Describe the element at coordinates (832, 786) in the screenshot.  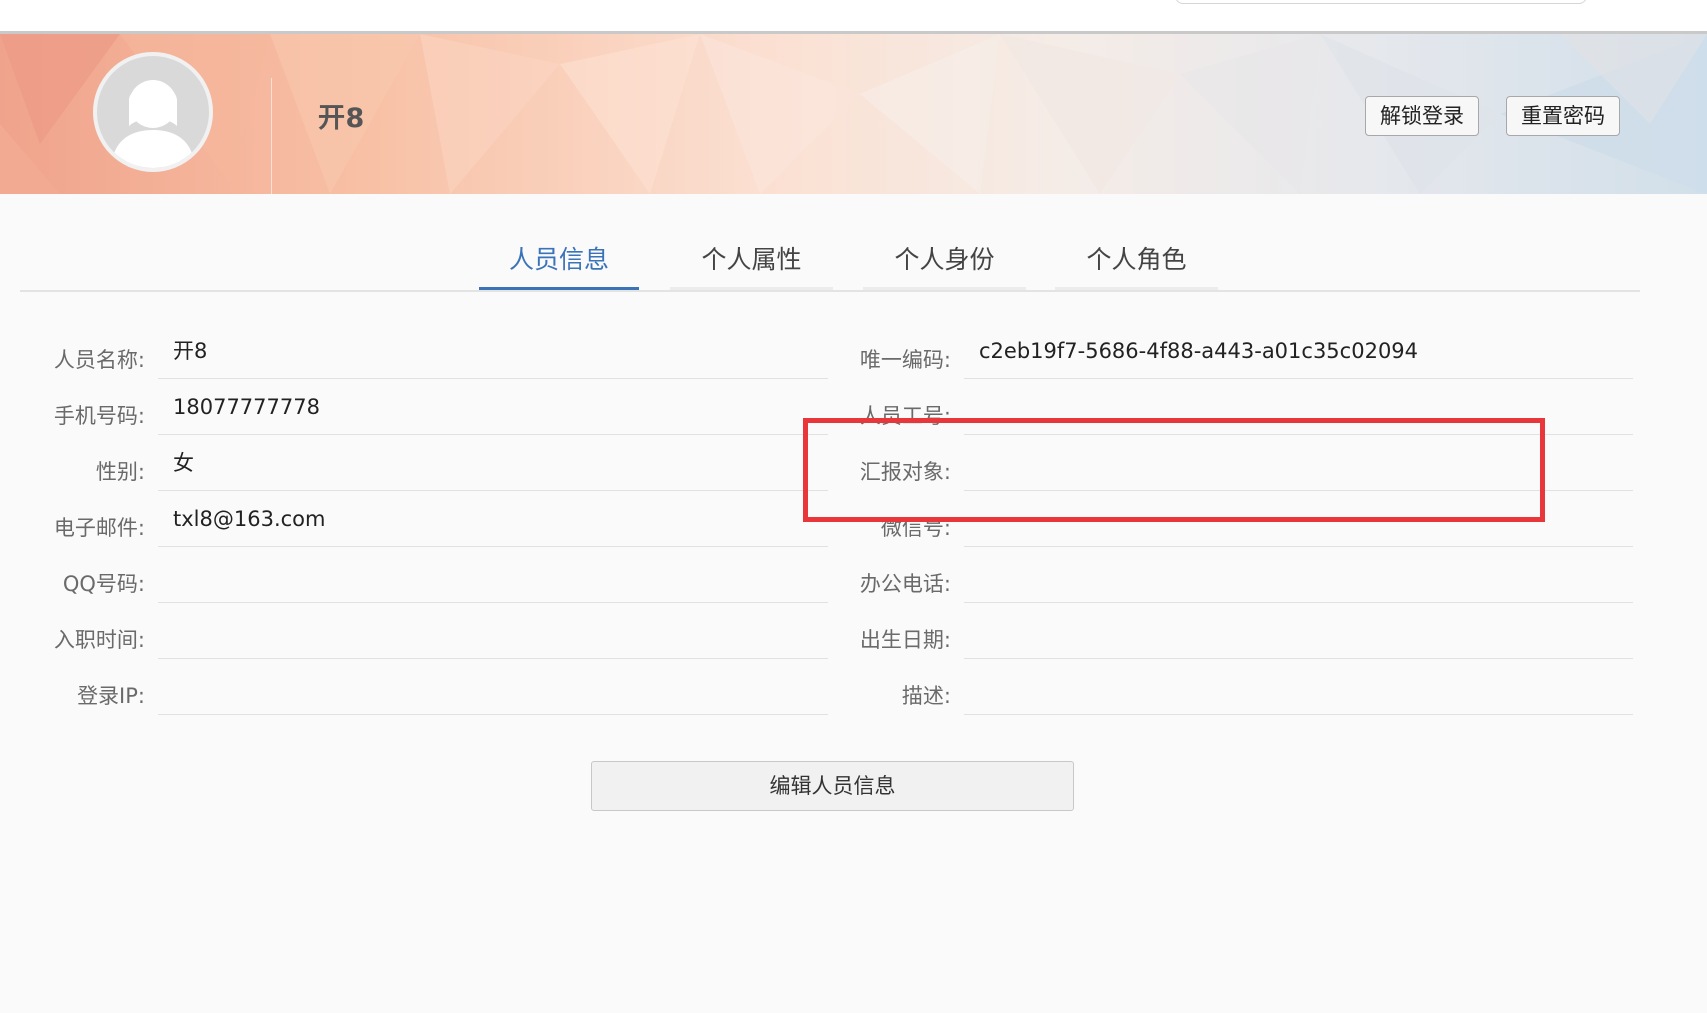
I see `edit-person-info-button: 编辑人员信息` at that location.